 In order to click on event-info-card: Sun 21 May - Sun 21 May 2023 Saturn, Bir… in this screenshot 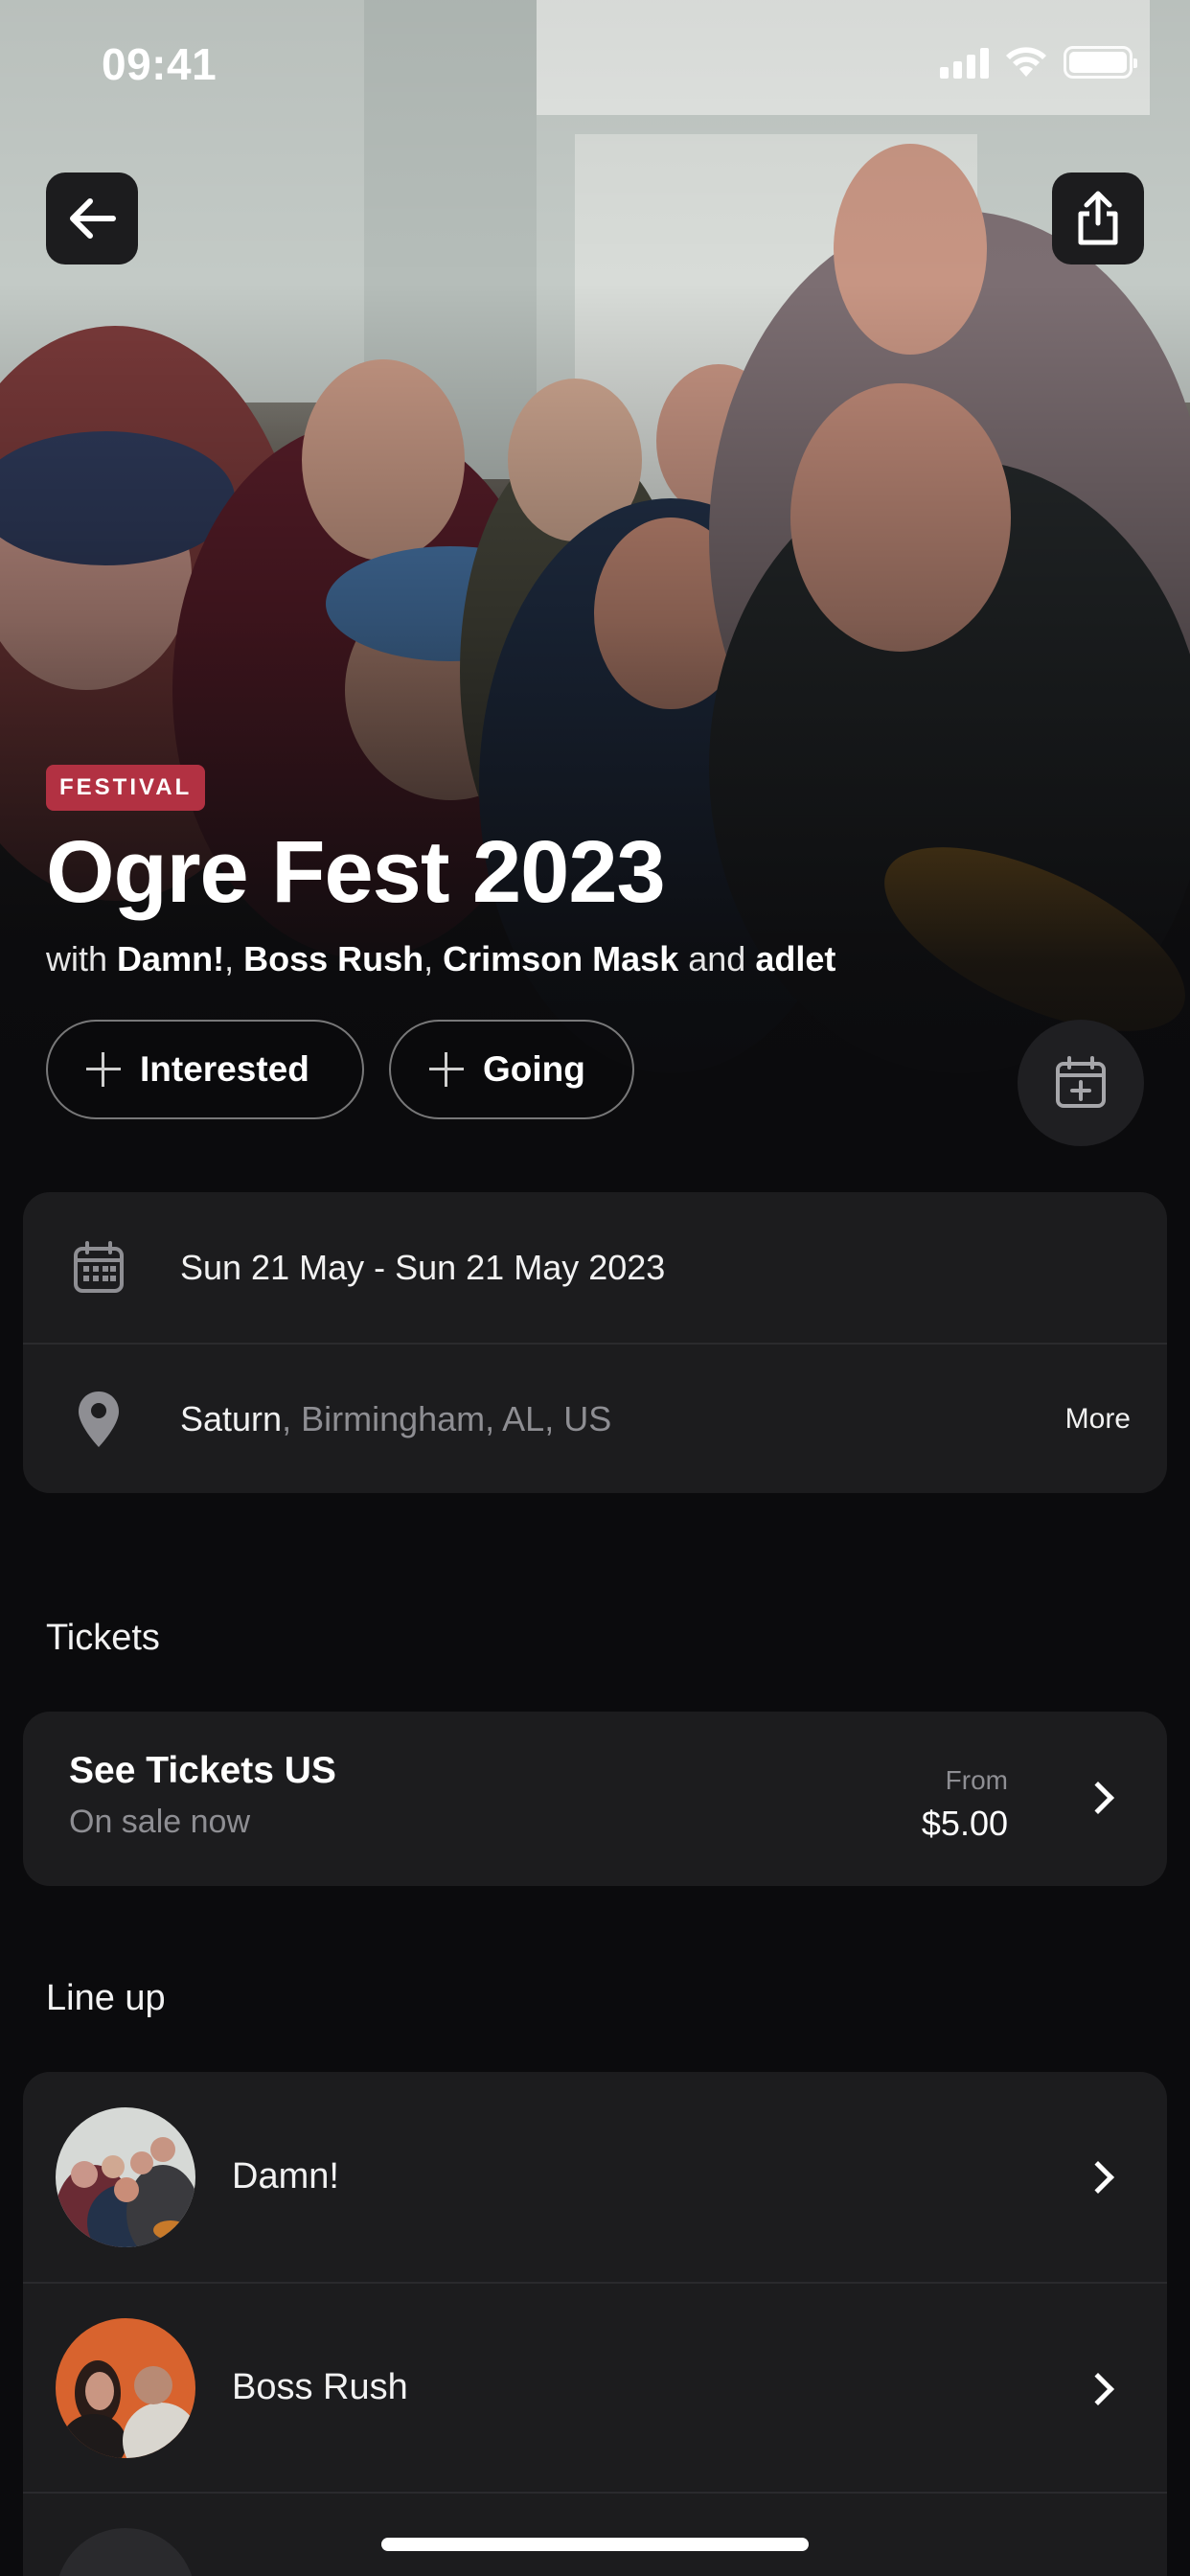, I will do `click(595, 1342)`.